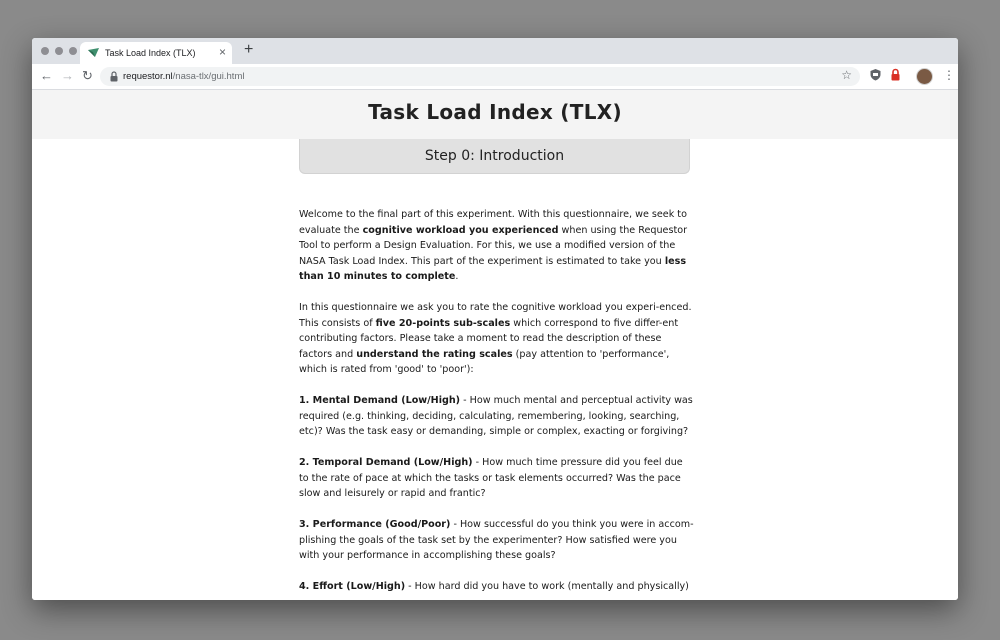 The width and height of the screenshot is (1000, 640). I want to click on window-controls, so click(59, 51).